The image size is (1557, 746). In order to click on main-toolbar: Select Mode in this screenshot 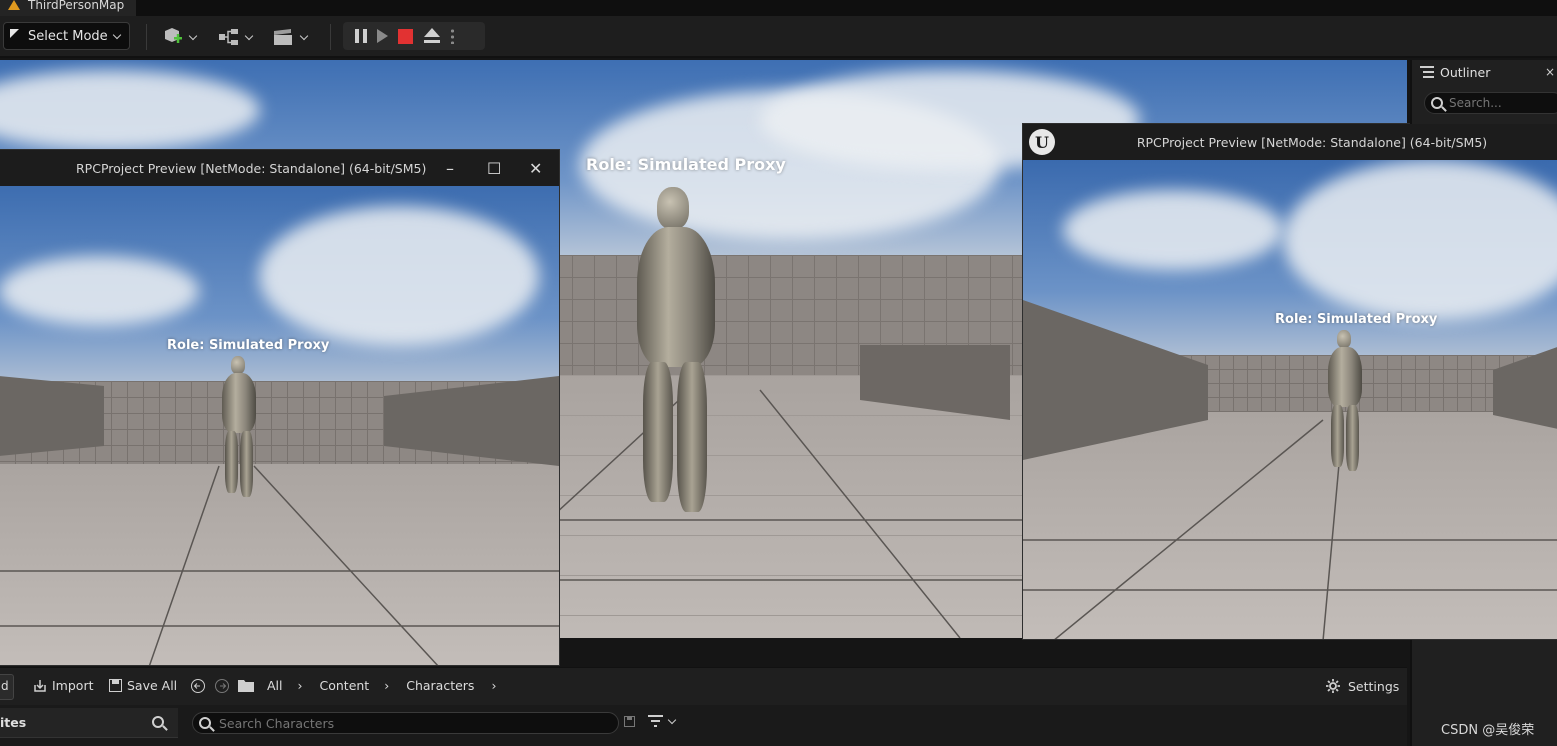, I will do `click(778, 37)`.